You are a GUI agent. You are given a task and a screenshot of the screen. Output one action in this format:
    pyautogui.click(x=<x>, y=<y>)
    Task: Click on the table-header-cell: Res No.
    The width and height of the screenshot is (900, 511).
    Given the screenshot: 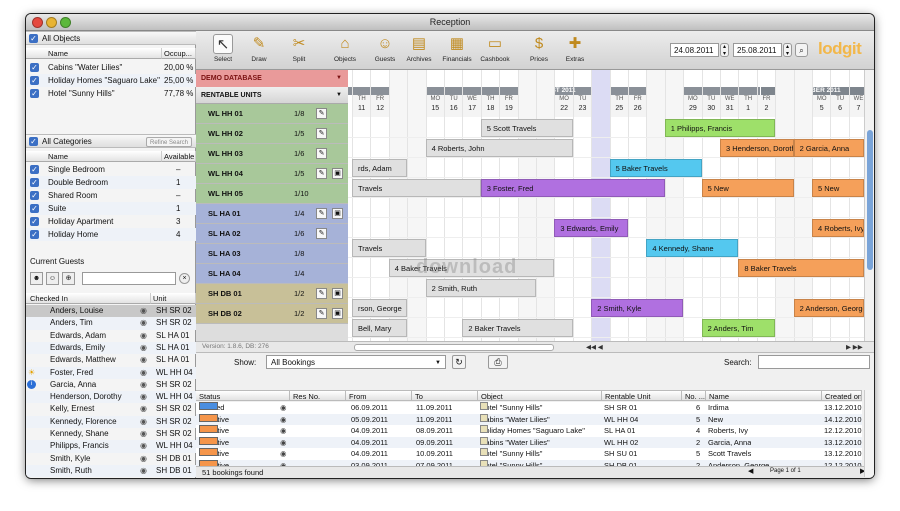 What is the action you would take?
    pyautogui.click(x=318, y=395)
    